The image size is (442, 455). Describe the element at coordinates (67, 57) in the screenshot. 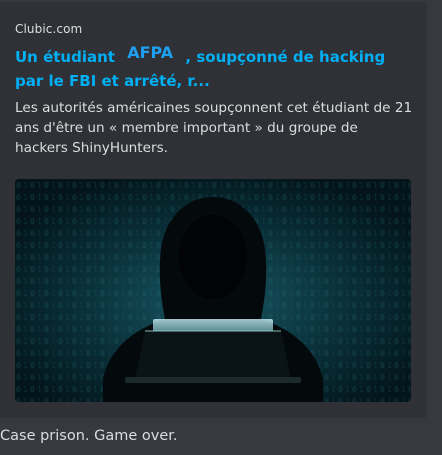

I see `embed-title-part1: Un étudiant` at that location.